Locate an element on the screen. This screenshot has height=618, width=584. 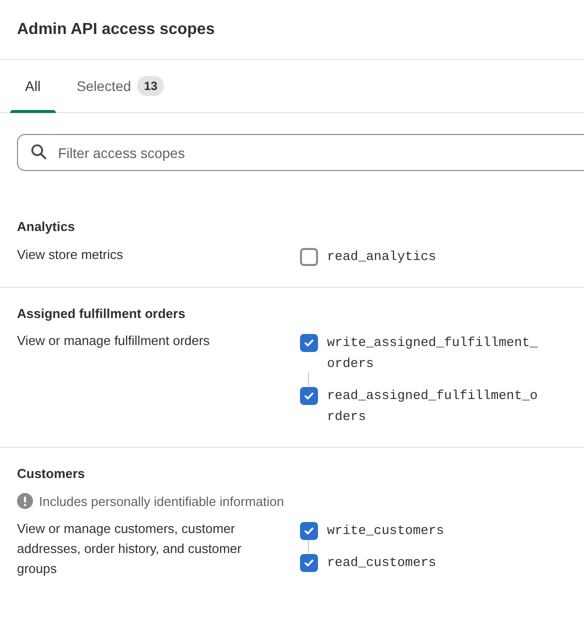
dialog-title: Admin API access scopes is located at coordinates (116, 30).